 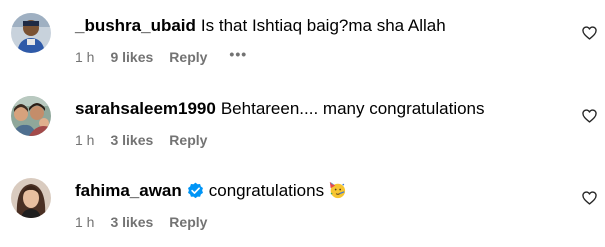 What do you see at coordinates (266, 190) in the screenshot?
I see `comment-text: congratulations` at bounding box center [266, 190].